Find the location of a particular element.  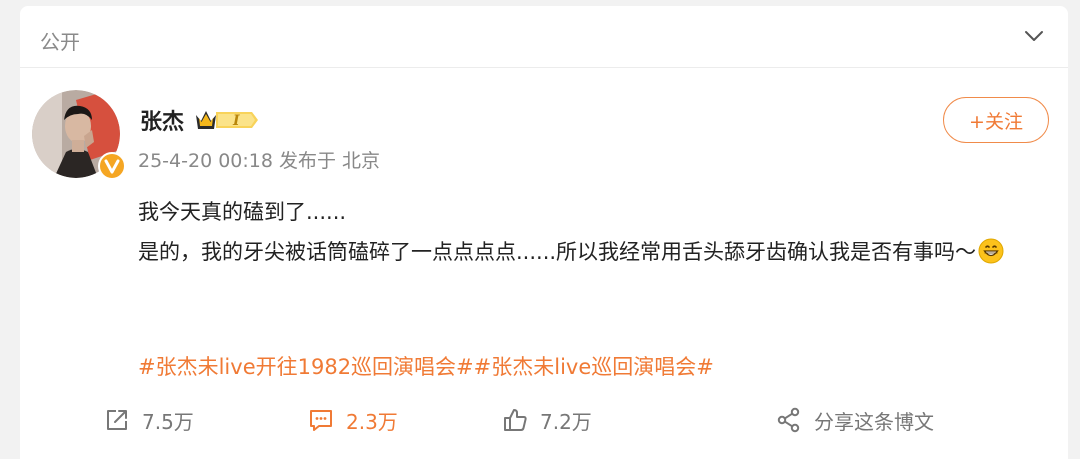

grinning-face-icon is located at coordinates (991, 251).